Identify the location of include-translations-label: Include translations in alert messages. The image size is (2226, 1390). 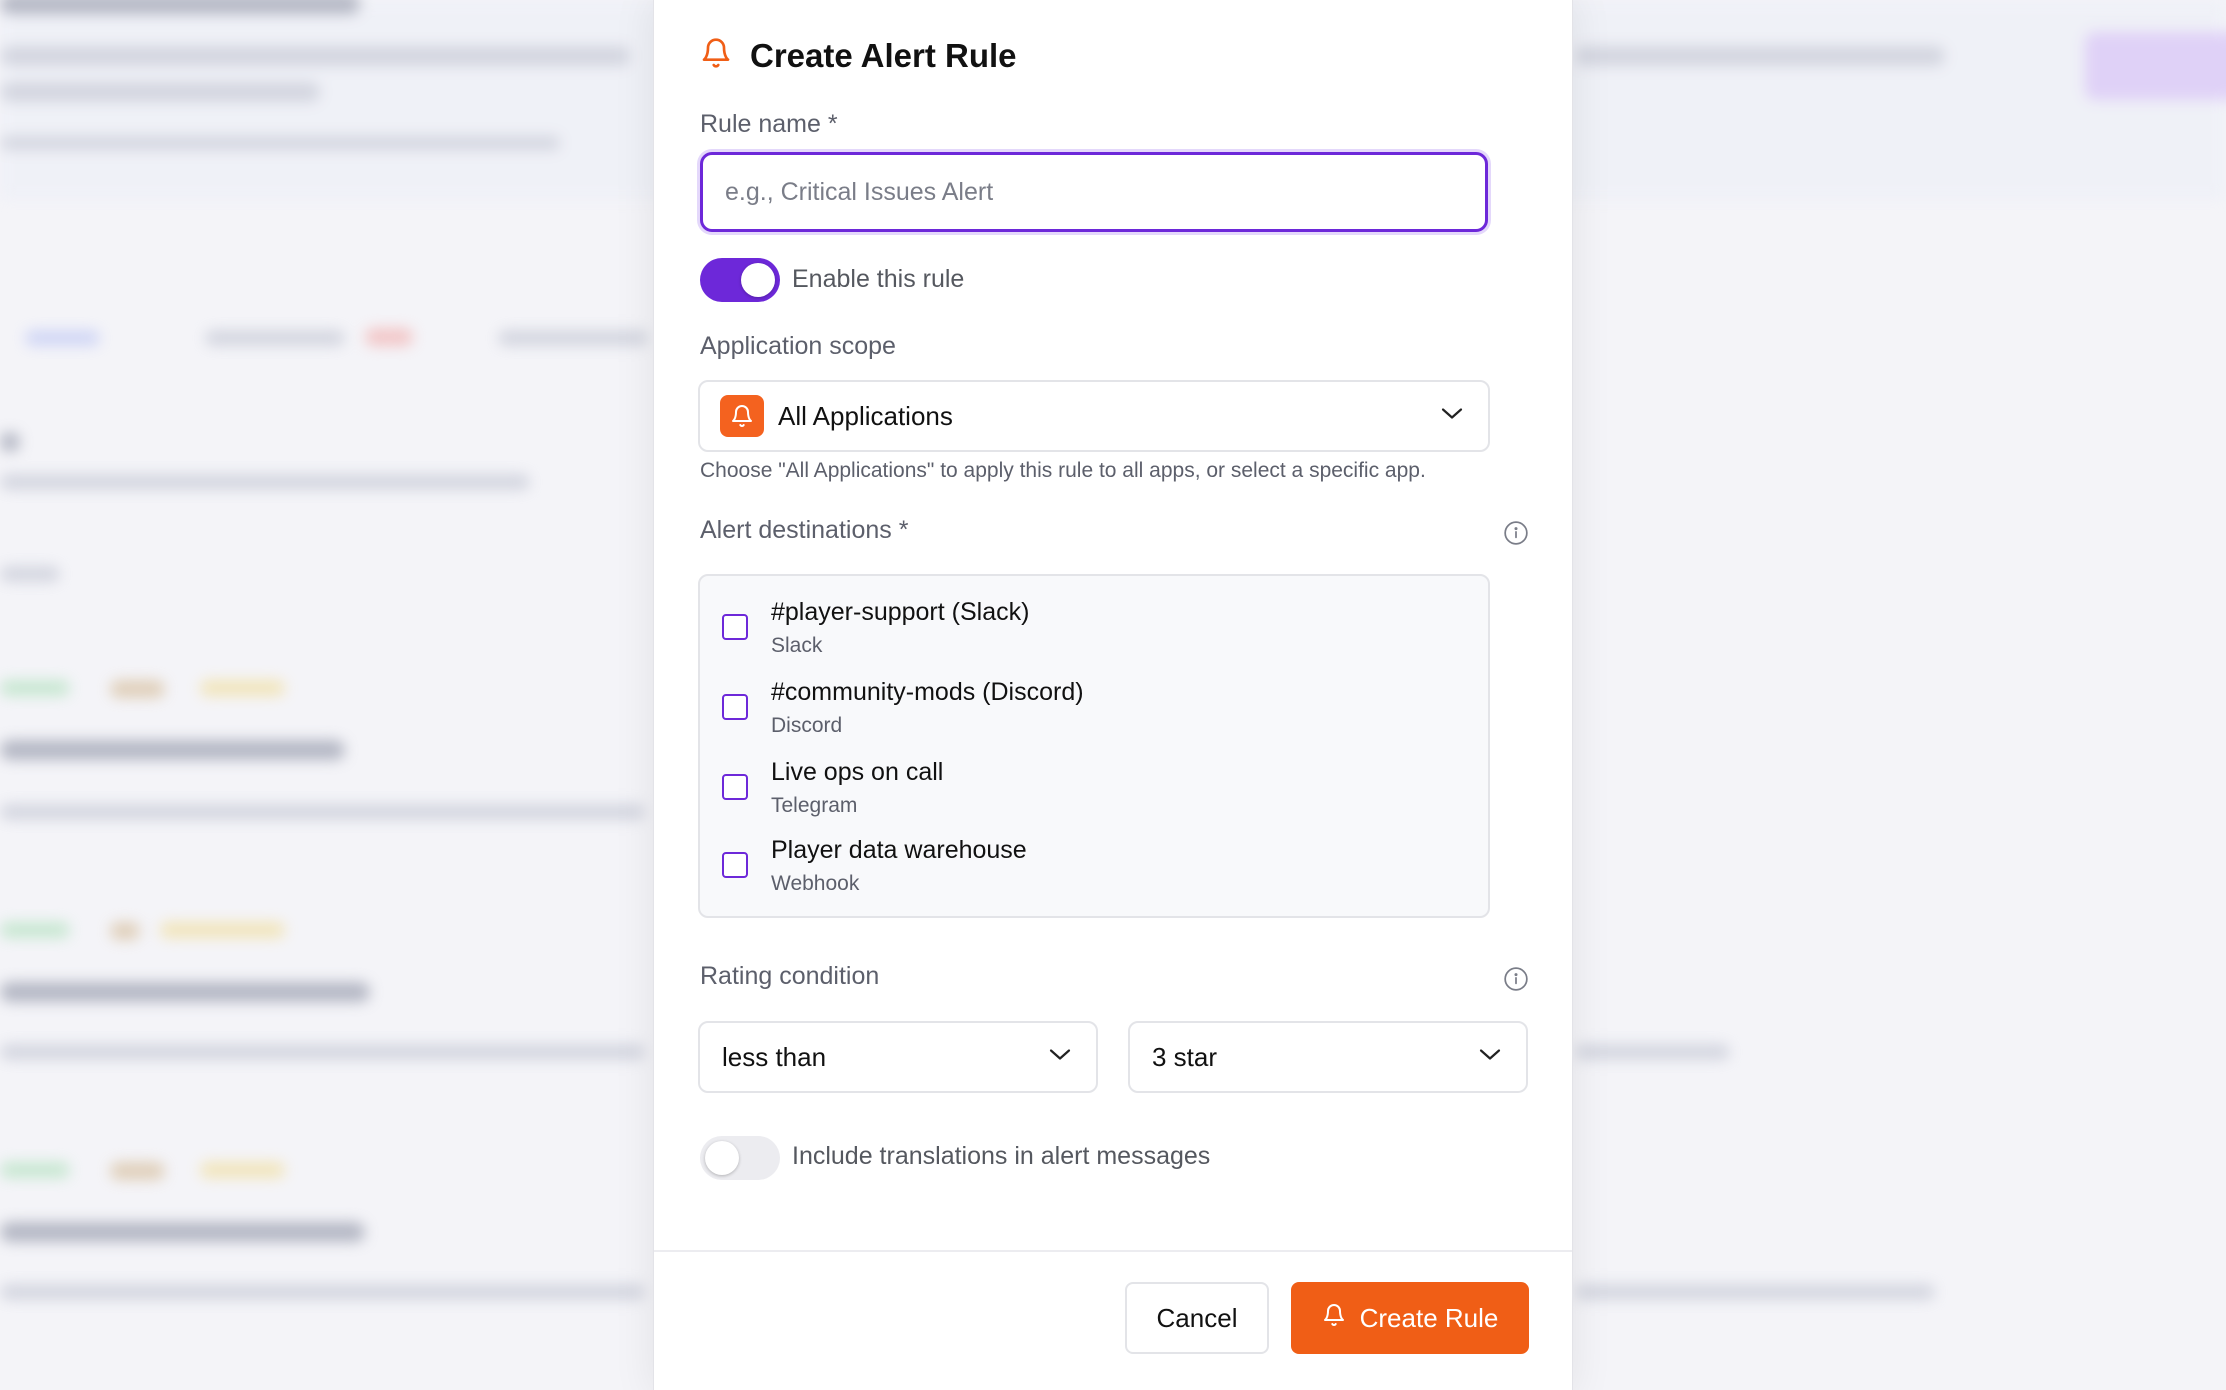
(1001, 1156).